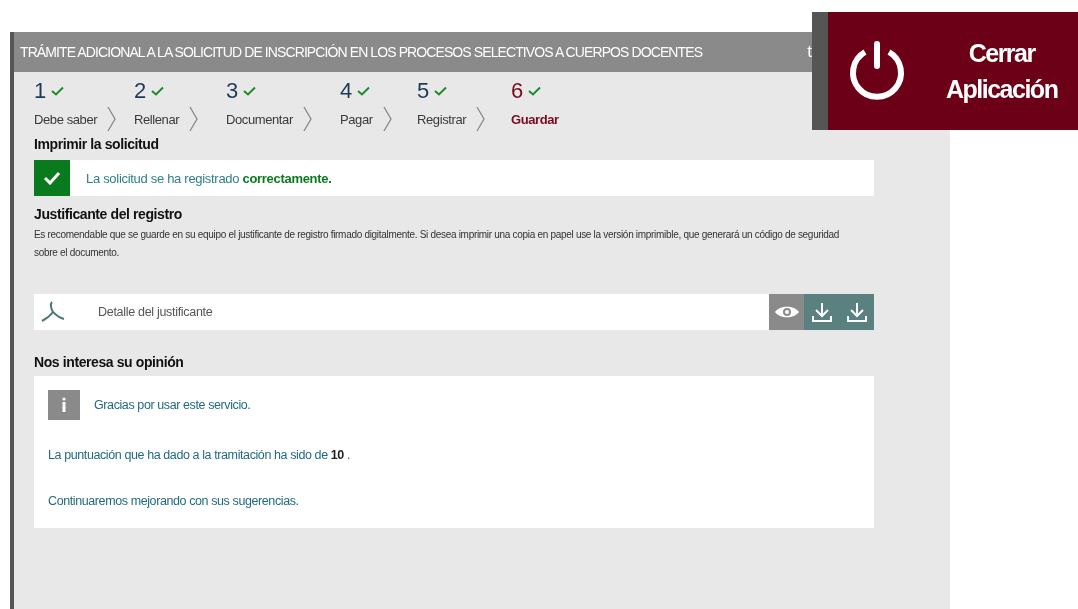 This screenshot has width=1078, height=609. What do you see at coordinates (200, 455) in the screenshot?
I see `score-text: La puntuación que ha dado a la tramitación ha sido de 10 .` at bounding box center [200, 455].